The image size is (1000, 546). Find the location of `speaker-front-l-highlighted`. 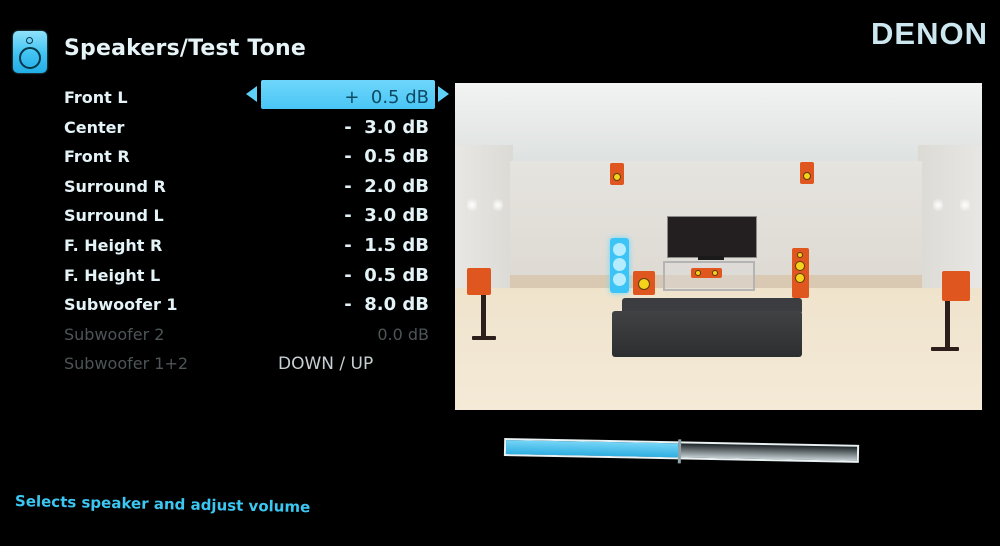

speaker-front-l-highlighted is located at coordinates (619, 265).